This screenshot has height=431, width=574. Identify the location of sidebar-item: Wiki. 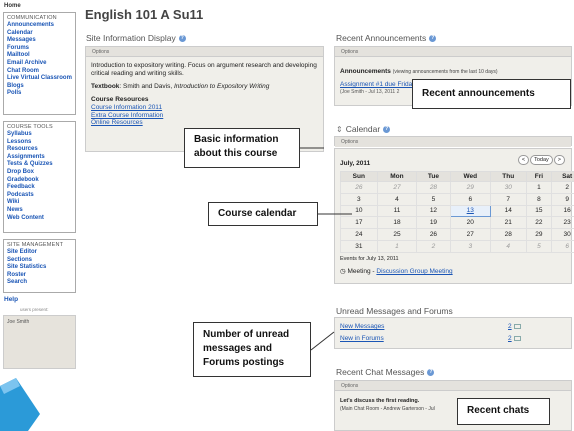
(39, 203).